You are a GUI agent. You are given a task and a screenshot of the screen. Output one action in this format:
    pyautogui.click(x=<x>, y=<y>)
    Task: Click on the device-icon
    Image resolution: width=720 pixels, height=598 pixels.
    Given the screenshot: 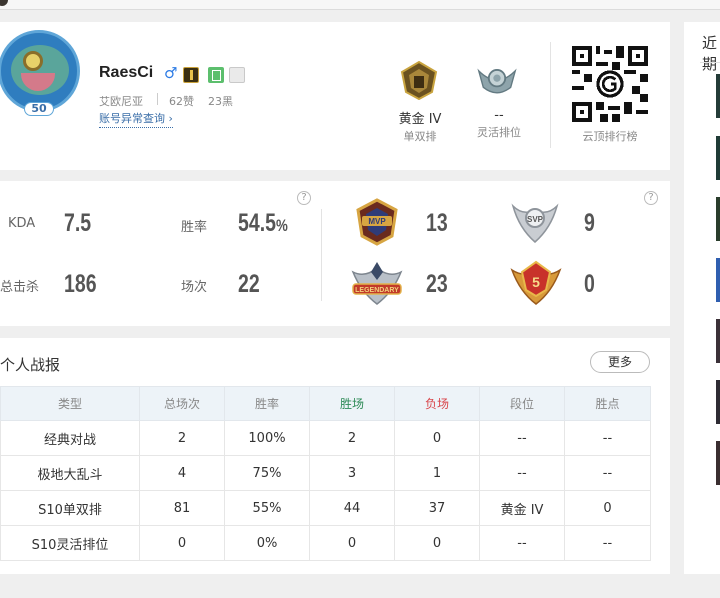 What is the action you would take?
    pyautogui.click(x=237, y=75)
    